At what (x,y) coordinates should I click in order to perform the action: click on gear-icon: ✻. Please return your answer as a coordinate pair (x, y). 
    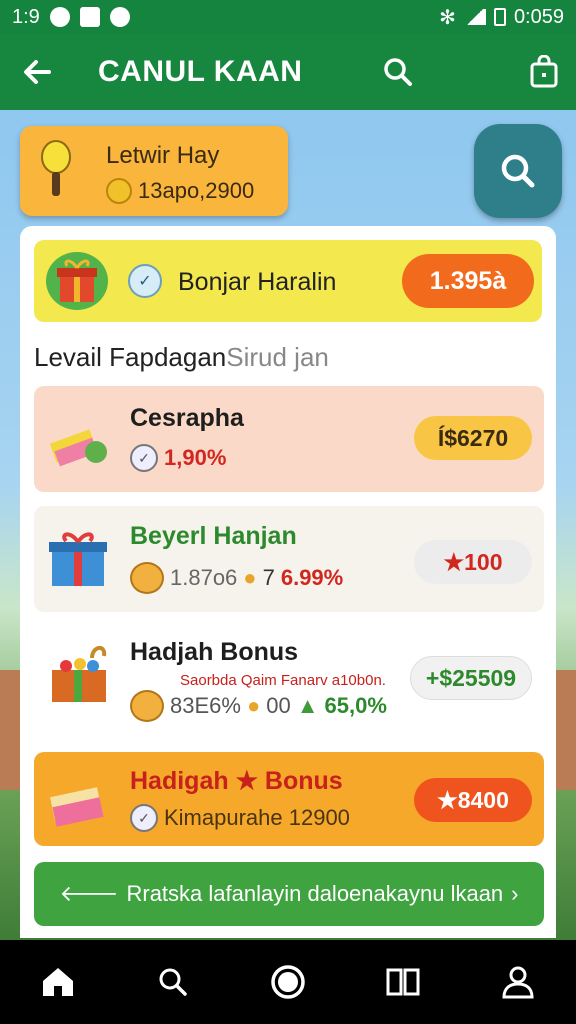
    Looking at the image, I should click on (447, 17).